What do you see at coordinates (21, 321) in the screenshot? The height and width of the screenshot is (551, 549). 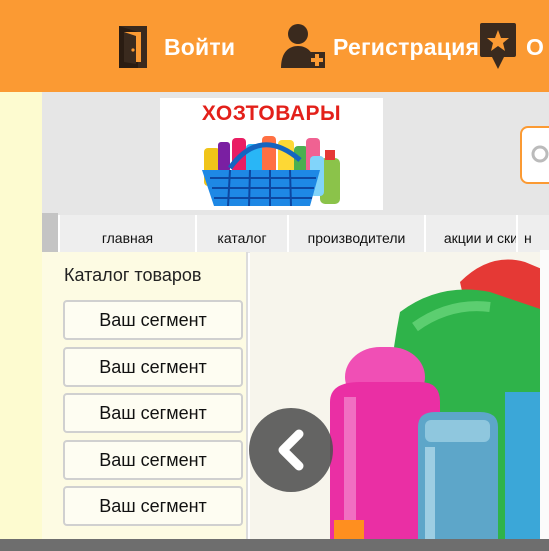 I see `left-margin` at bounding box center [21, 321].